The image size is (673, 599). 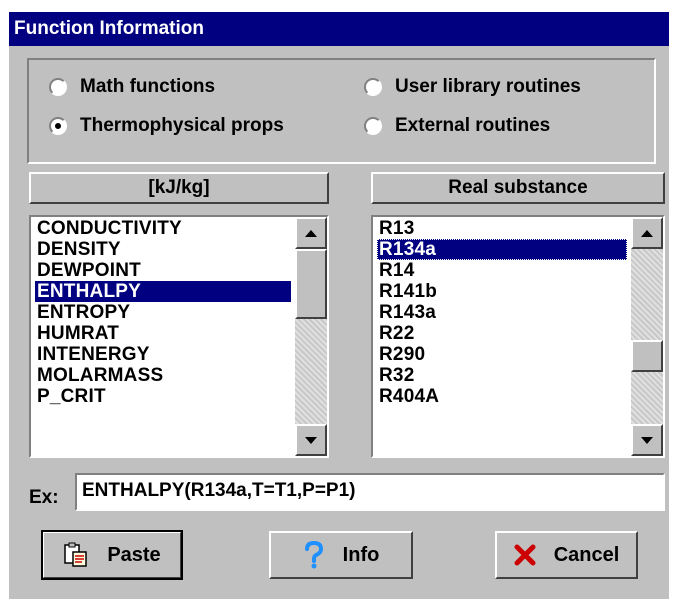 I want to click on list-item: DENSITY, so click(x=163, y=249).